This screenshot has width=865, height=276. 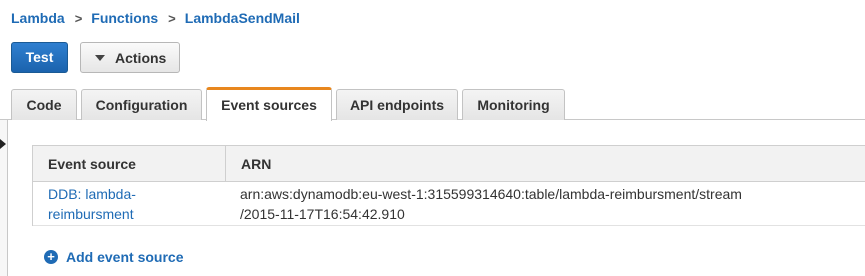 What do you see at coordinates (129, 163) in the screenshot?
I see `column-header-event-source: Event source` at bounding box center [129, 163].